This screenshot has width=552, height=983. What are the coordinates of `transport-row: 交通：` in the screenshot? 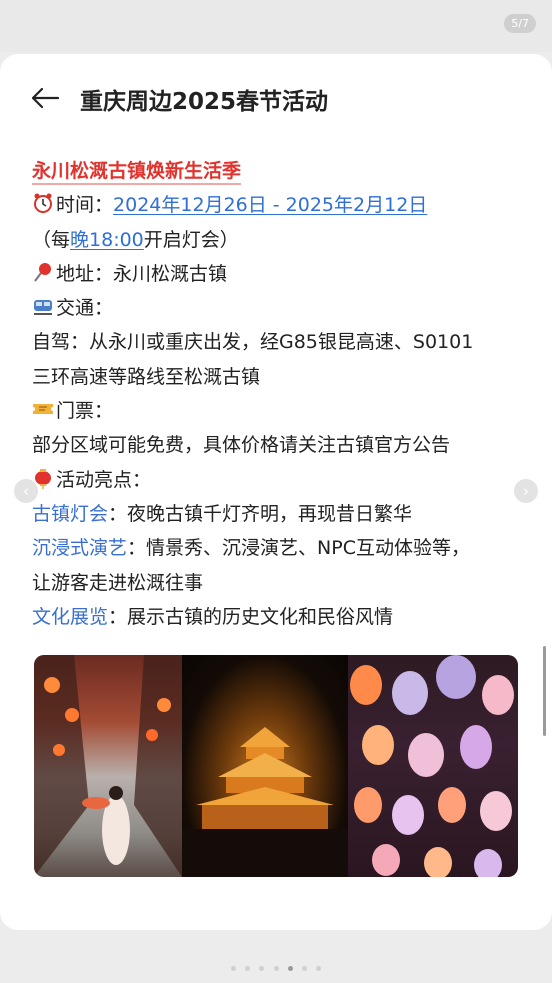 It's located at (277, 308).